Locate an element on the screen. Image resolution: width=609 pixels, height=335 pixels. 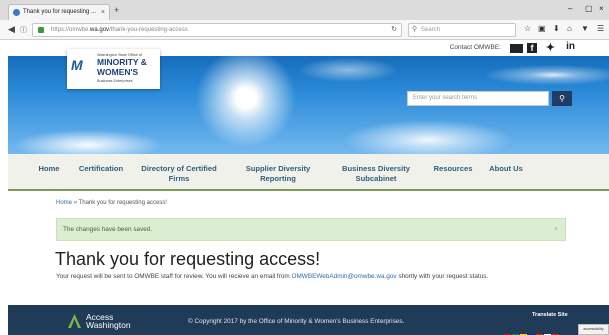
nav-item-directory: Directory of Certified Firms is located at coordinates (179, 174).